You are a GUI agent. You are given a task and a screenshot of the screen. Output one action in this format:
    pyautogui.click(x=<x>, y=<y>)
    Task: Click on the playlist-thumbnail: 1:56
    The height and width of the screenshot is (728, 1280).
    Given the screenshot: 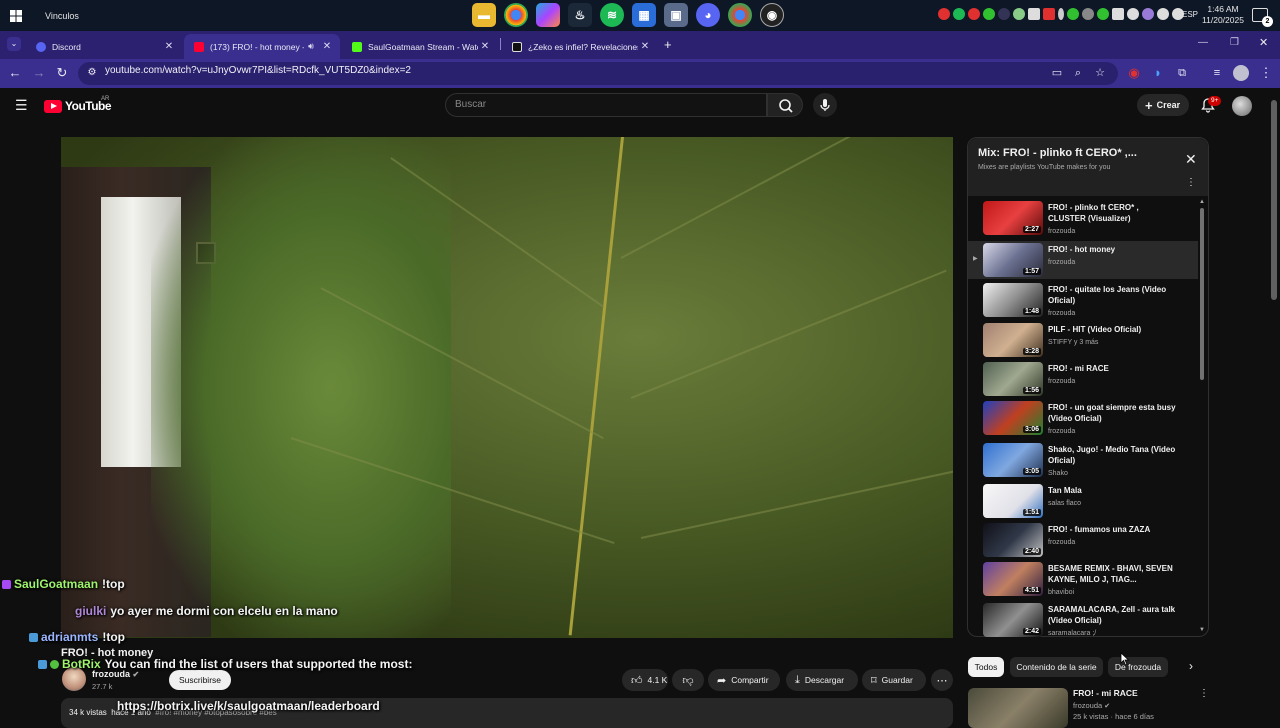 What is the action you would take?
    pyautogui.click(x=1013, y=379)
    